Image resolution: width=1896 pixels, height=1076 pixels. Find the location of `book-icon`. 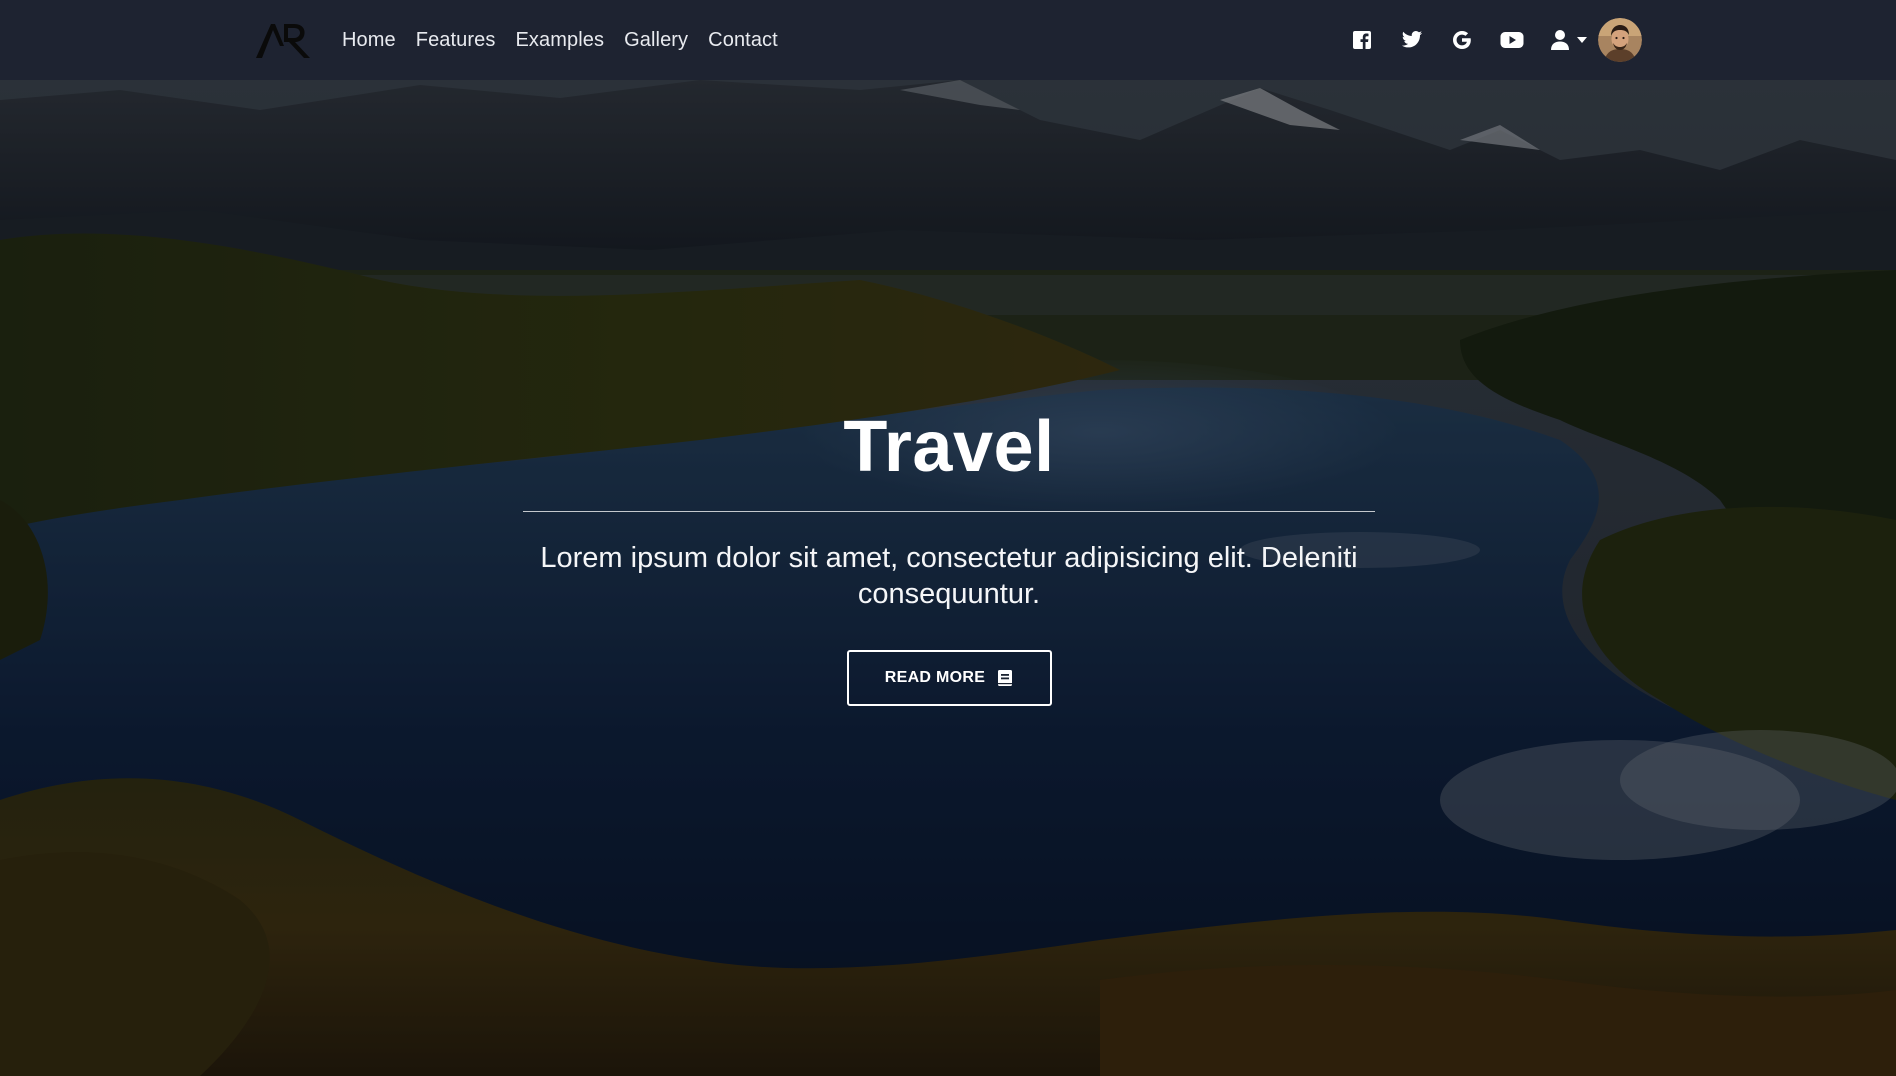

book-icon is located at coordinates (1005, 678).